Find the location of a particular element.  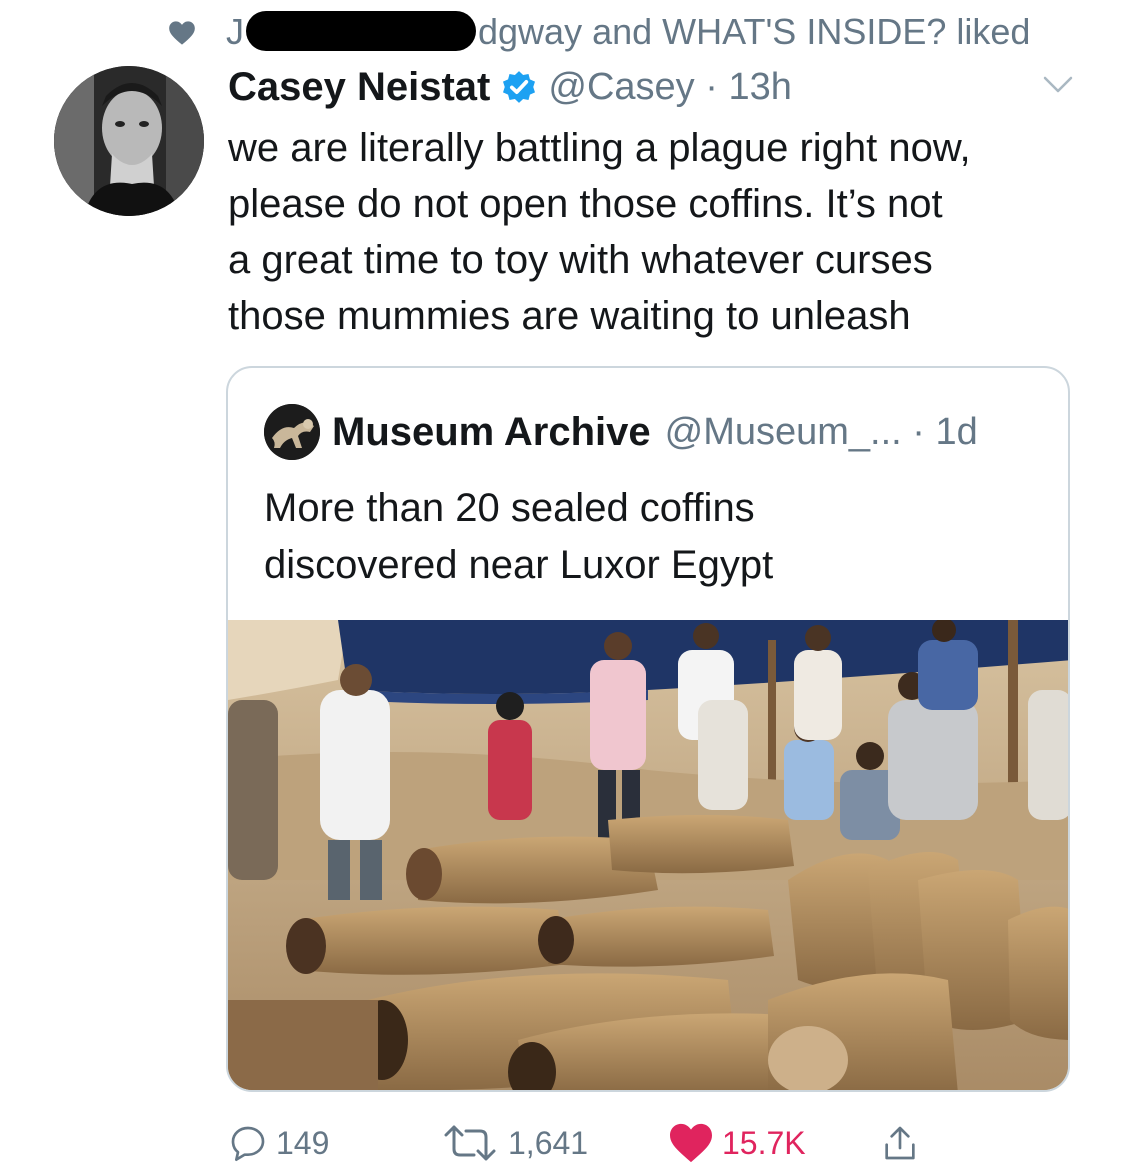

avatar-photo is located at coordinates (129, 141).